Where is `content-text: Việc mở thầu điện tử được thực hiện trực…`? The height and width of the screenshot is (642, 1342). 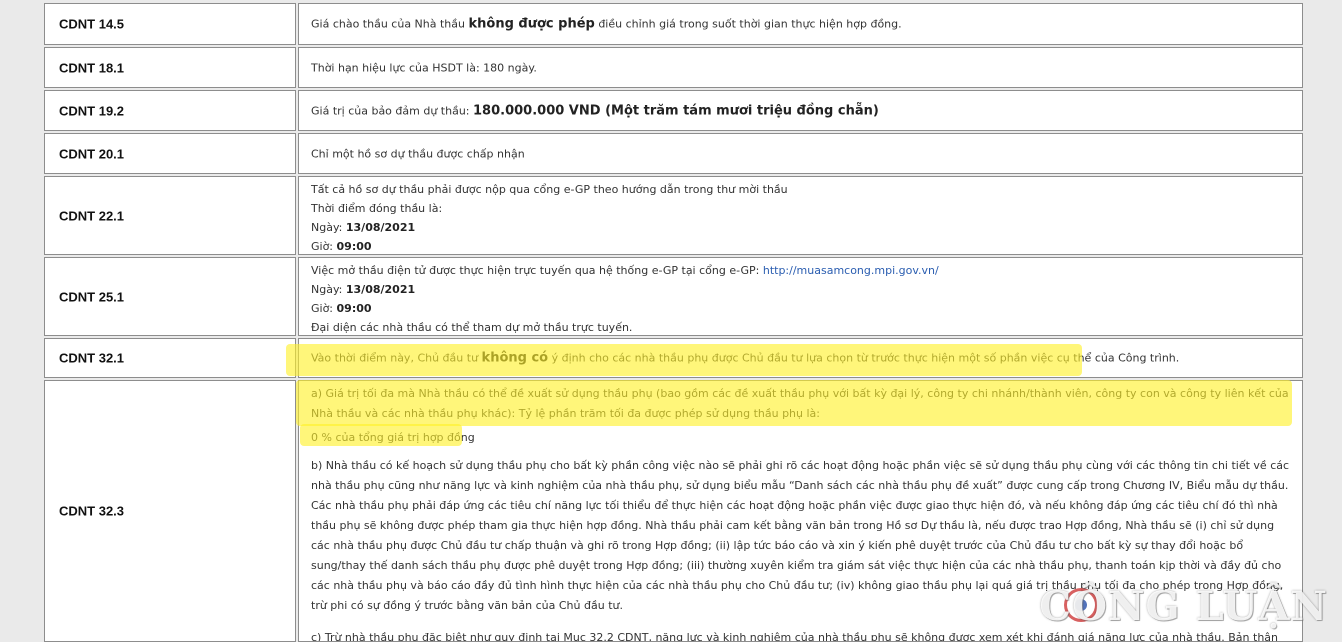
content-text: Việc mở thầu điện tử được thực hiện trực… is located at coordinates (537, 270).